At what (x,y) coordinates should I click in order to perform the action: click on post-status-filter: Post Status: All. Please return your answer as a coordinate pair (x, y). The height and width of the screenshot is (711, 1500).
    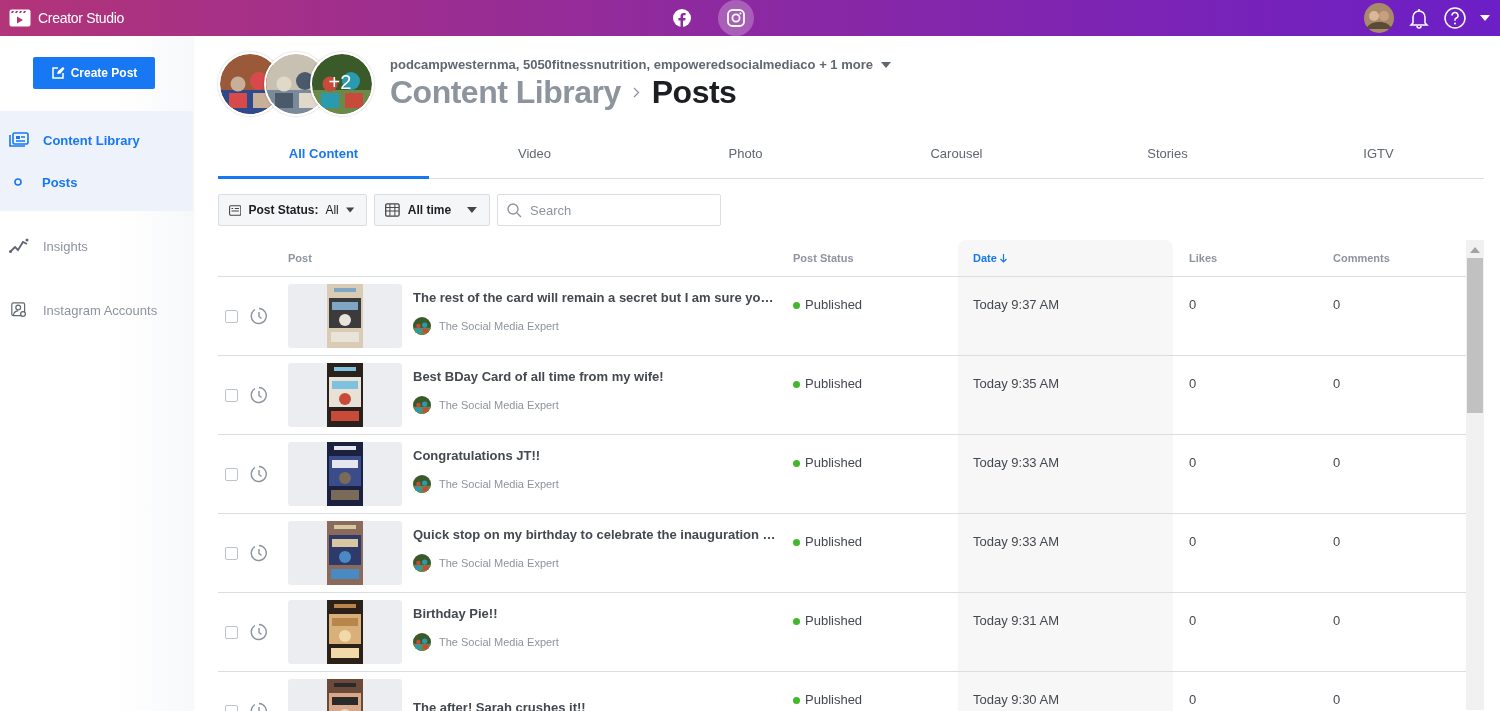
    Looking at the image, I should click on (292, 210).